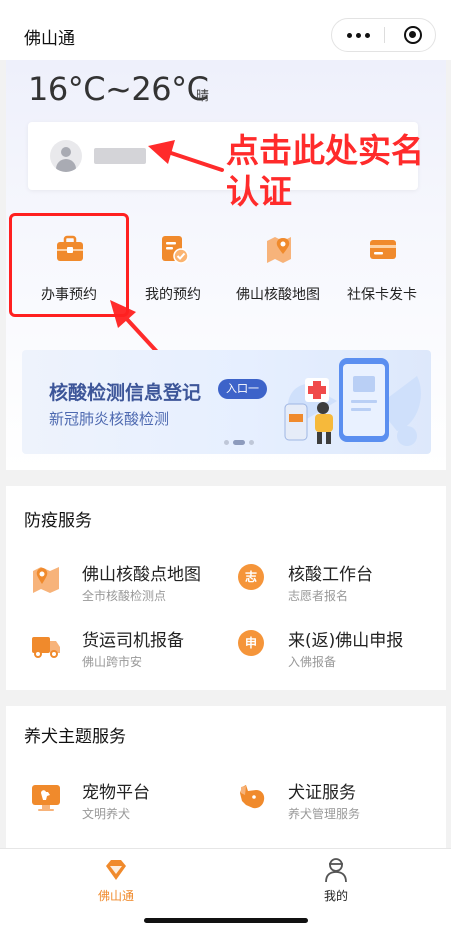 The width and height of the screenshot is (451, 932). What do you see at coordinates (251, 643) in the screenshot?
I see `declare-icon: 申` at bounding box center [251, 643].